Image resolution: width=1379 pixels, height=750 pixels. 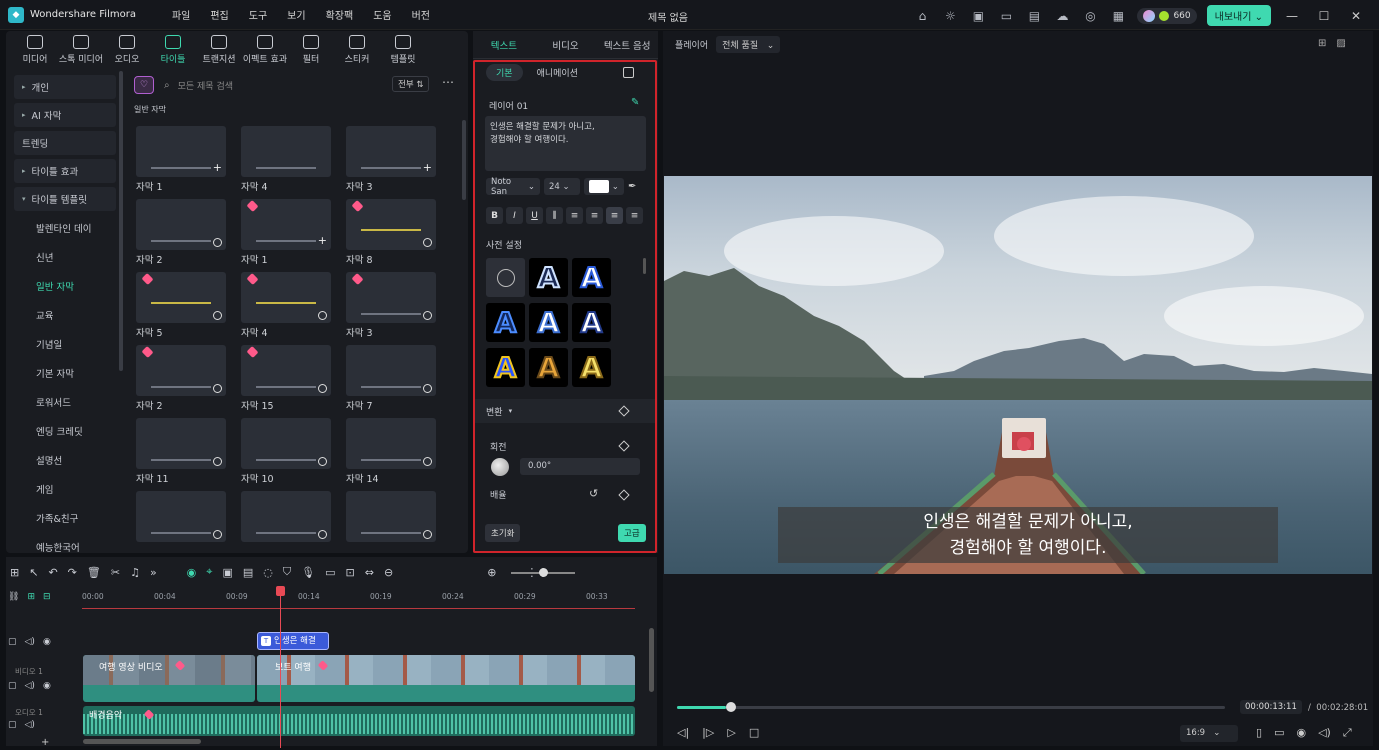 What do you see at coordinates (554, 215) in the screenshot?
I see `vertical-text-icon: ⫼` at bounding box center [554, 215].